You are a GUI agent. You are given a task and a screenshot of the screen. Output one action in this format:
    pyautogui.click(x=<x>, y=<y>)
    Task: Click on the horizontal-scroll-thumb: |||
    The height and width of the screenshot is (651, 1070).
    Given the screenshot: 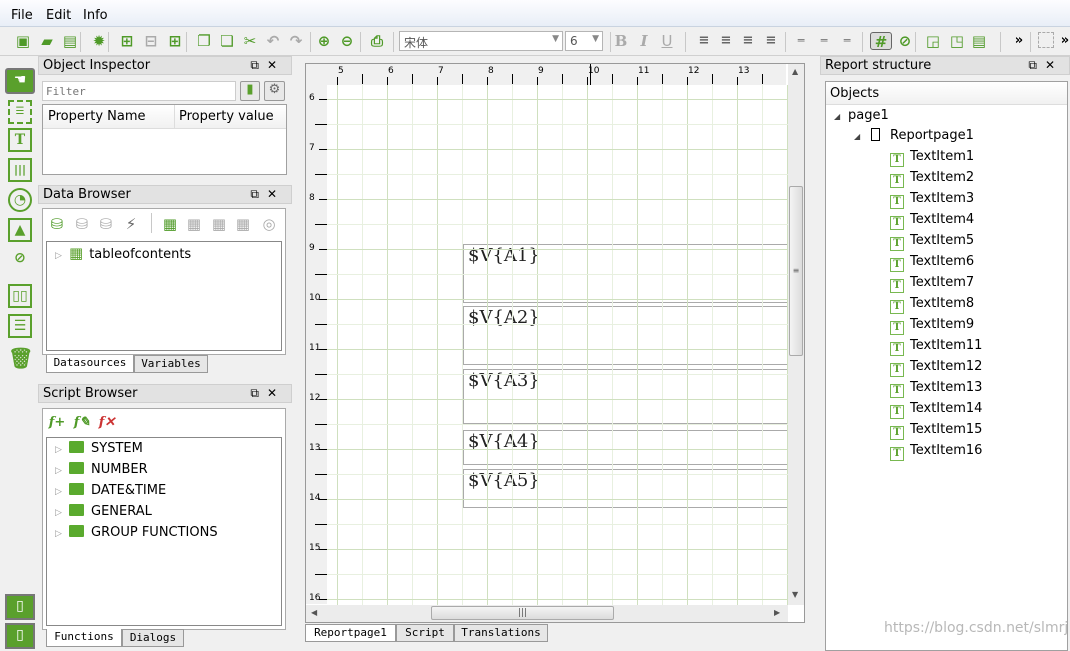 What is the action you would take?
    pyautogui.click(x=522, y=613)
    